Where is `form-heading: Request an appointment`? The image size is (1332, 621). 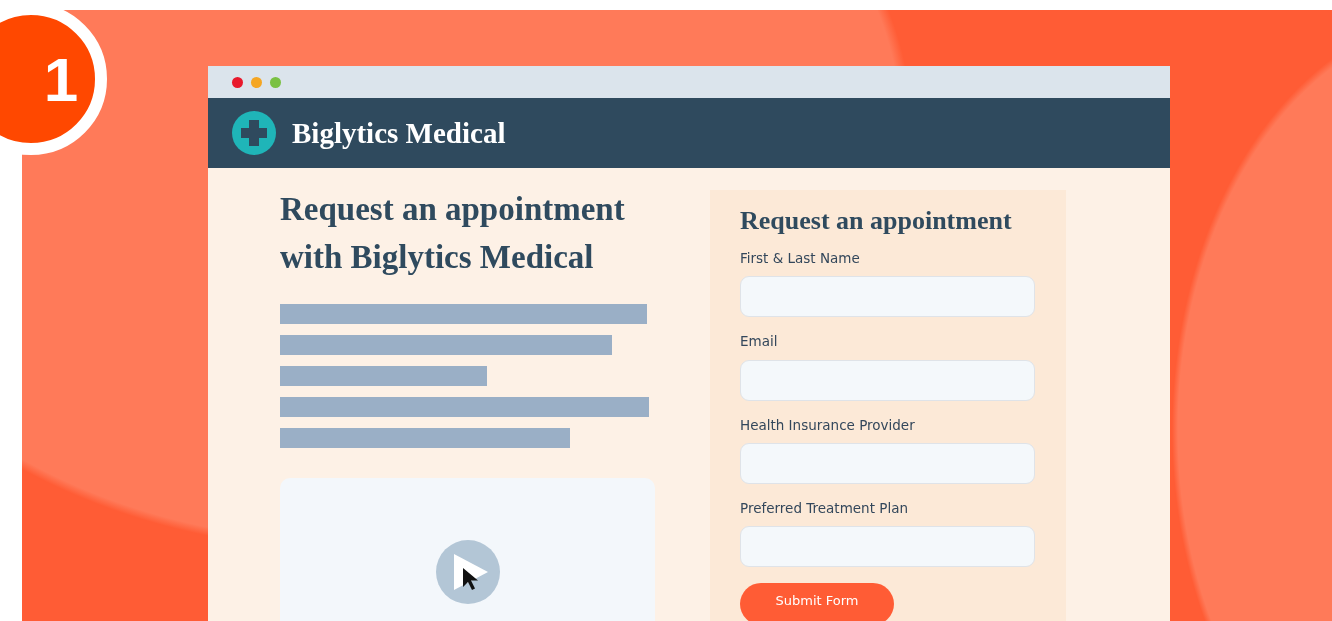 form-heading: Request an appointment is located at coordinates (876, 221).